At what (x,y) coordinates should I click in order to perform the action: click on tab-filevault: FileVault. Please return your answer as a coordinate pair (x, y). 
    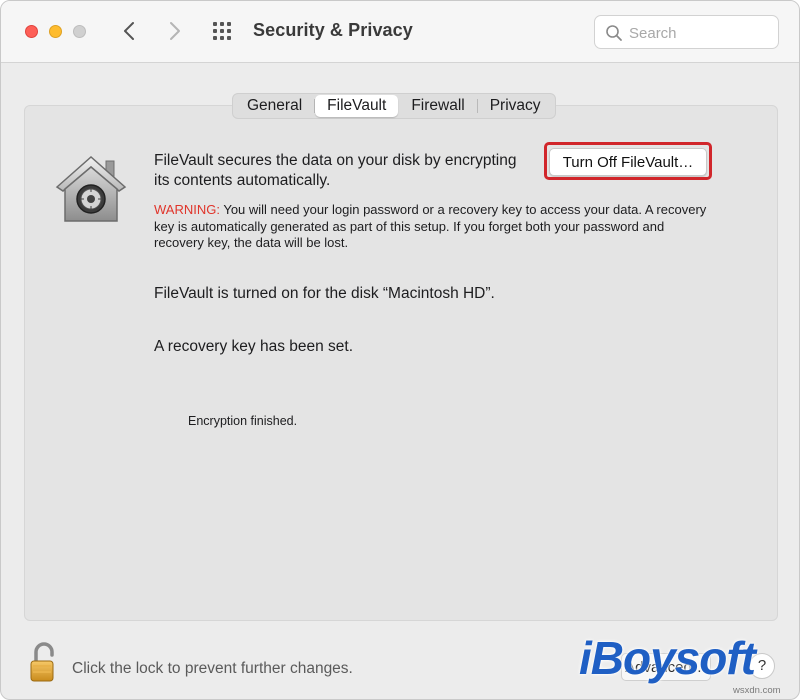
    Looking at the image, I should click on (357, 106).